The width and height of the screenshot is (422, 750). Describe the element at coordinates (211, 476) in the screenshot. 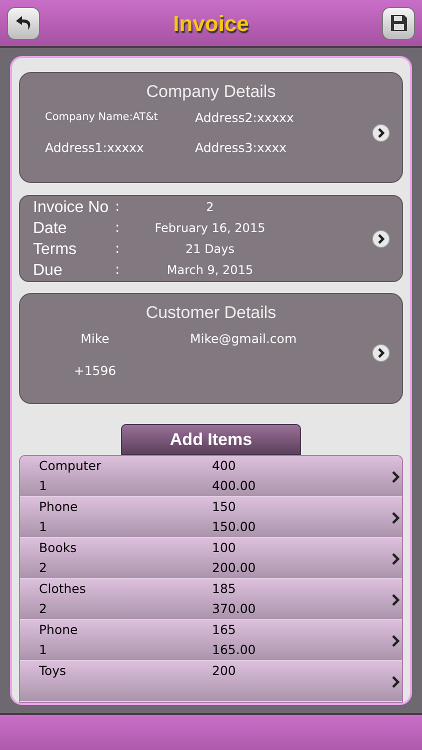

I see `item-row: Computer 400 1 400.00` at that location.